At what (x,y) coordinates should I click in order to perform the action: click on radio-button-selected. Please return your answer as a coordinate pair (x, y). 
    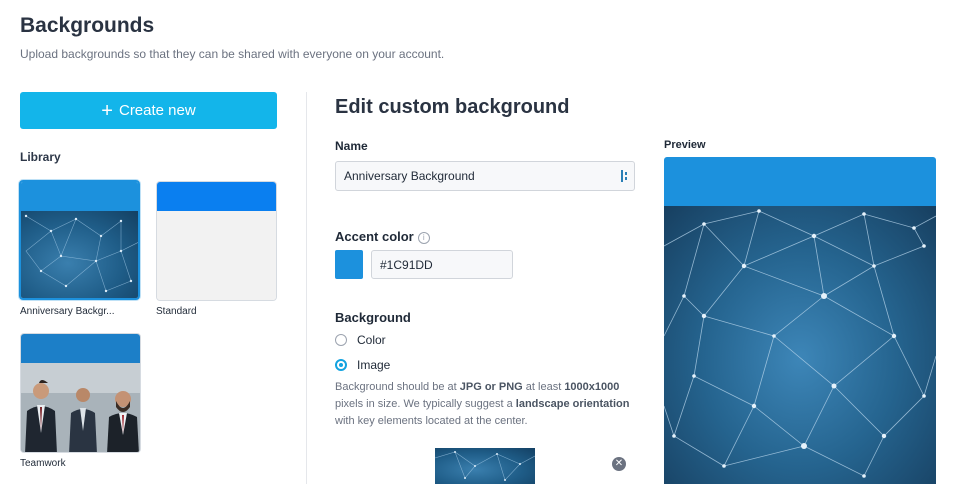
    Looking at the image, I should click on (341, 365).